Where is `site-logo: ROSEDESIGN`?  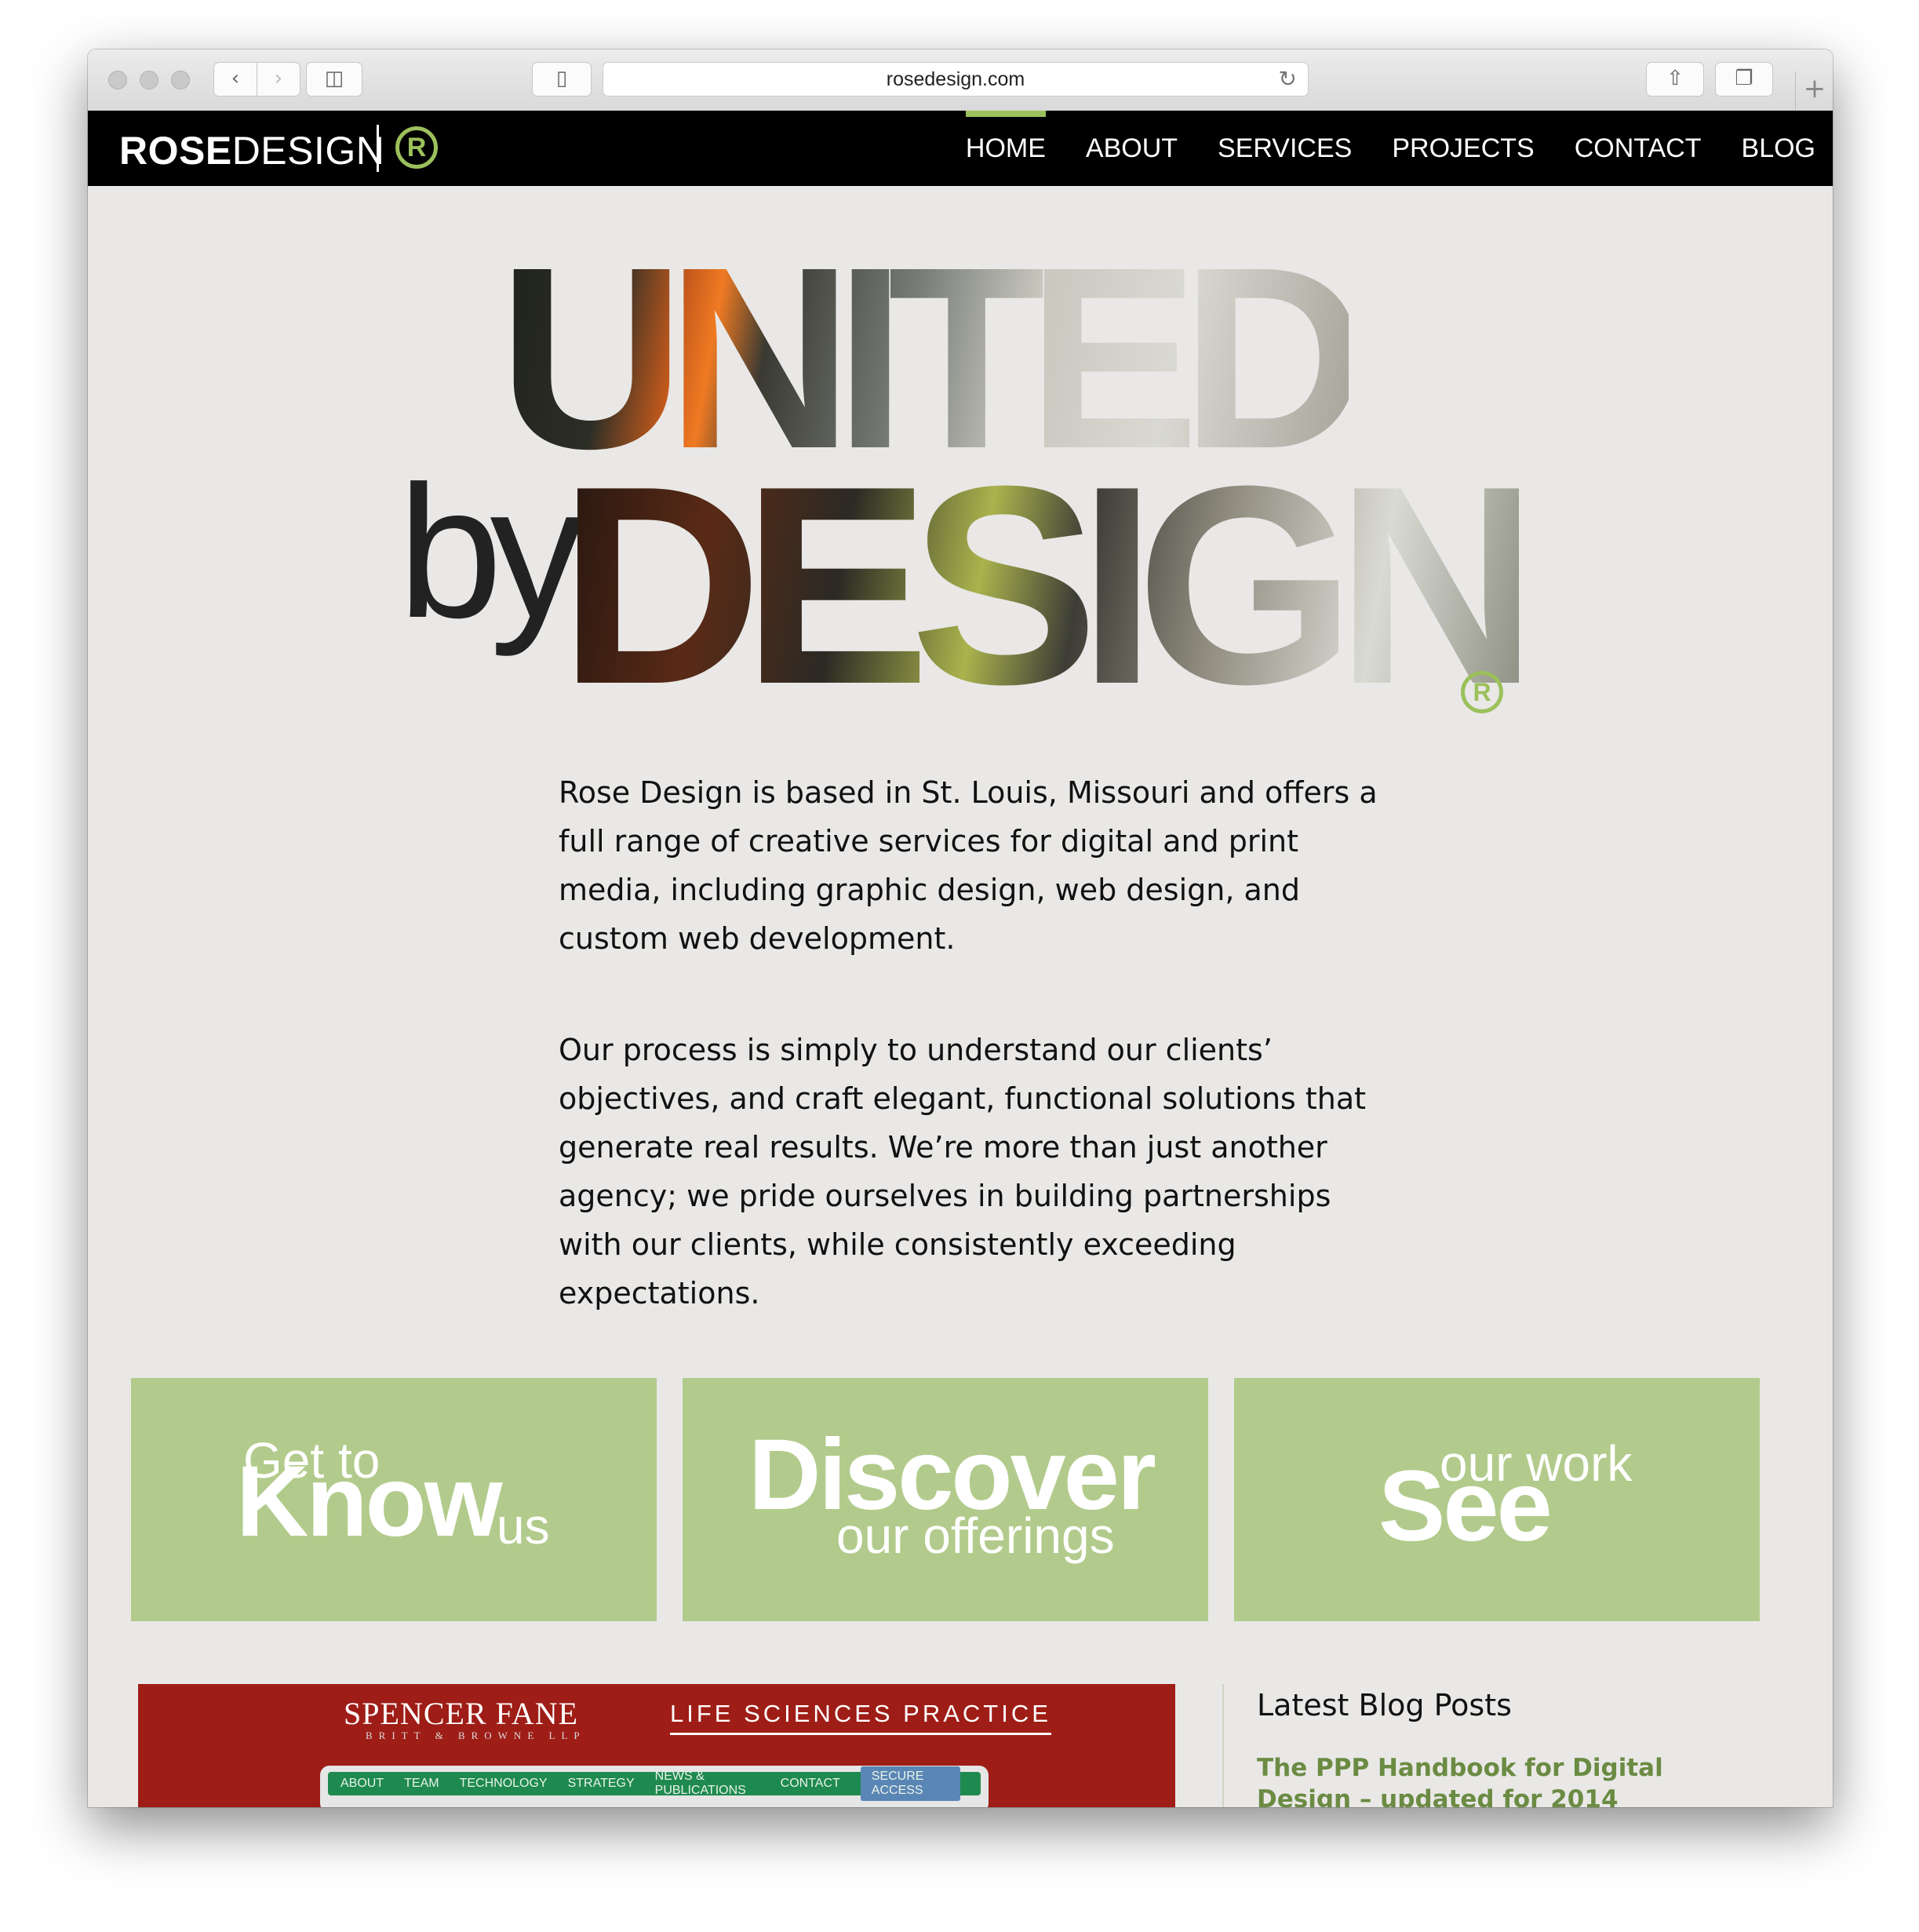 site-logo: ROSEDESIGN is located at coordinates (251, 150).